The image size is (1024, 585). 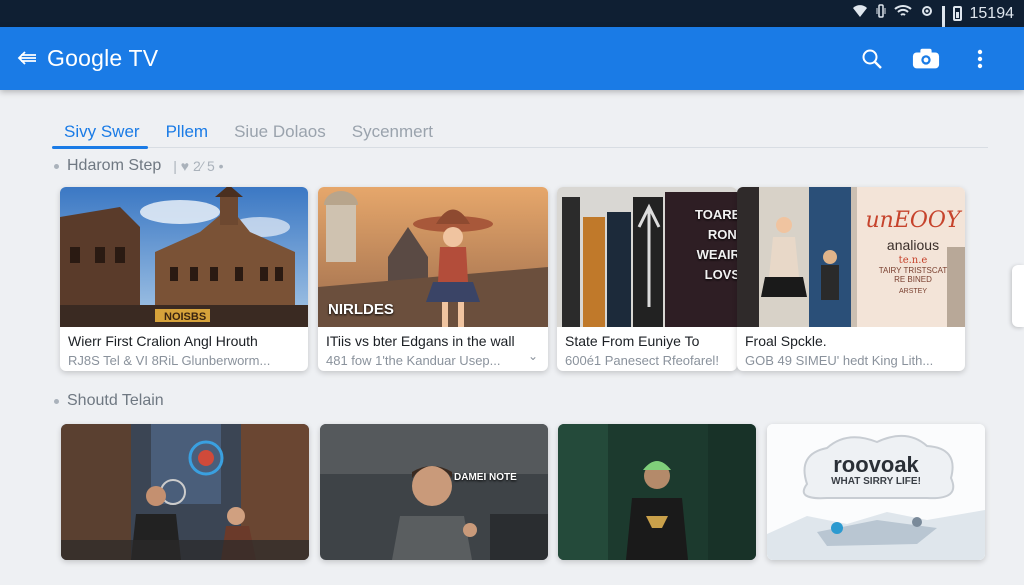 What do you see at coordinates (957, 13) in the screenshot?
I see `battery-icon` at bounding box center [957, 13].